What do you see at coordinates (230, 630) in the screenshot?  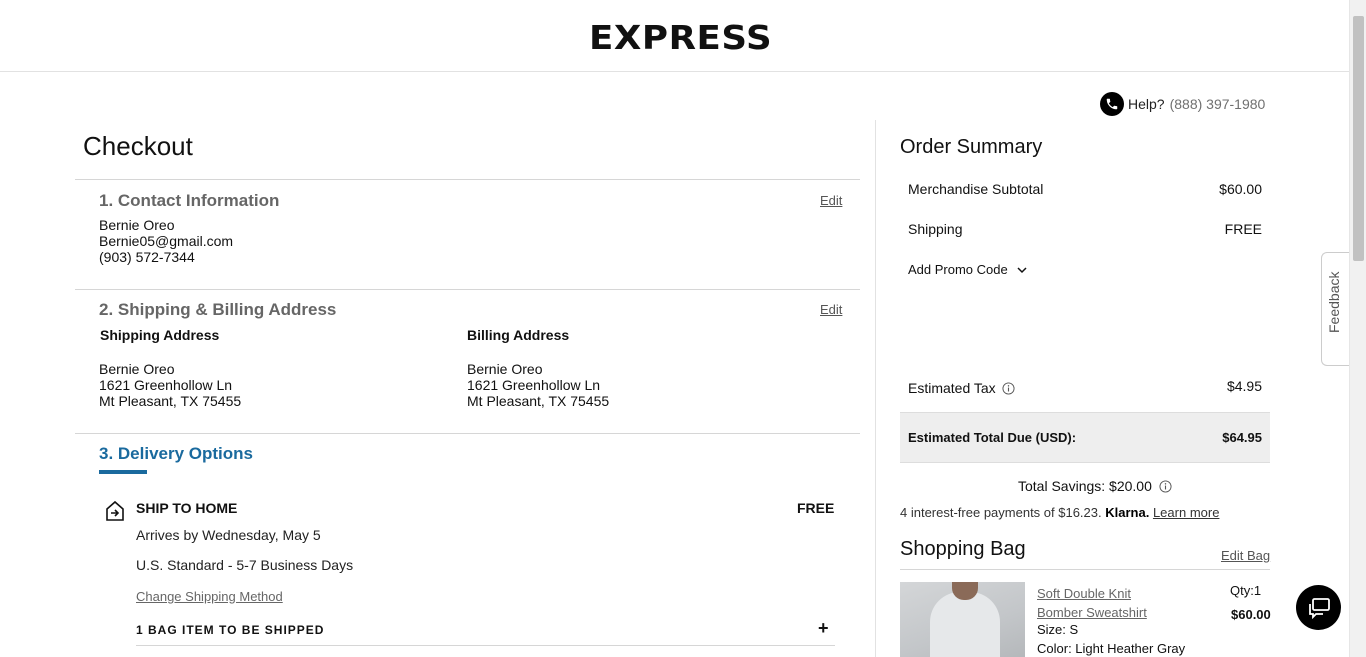 I see `bag-items-to-ship-label: 1 BAG ITEM TO BE SHIPPED` at bounding box center [230, 630].